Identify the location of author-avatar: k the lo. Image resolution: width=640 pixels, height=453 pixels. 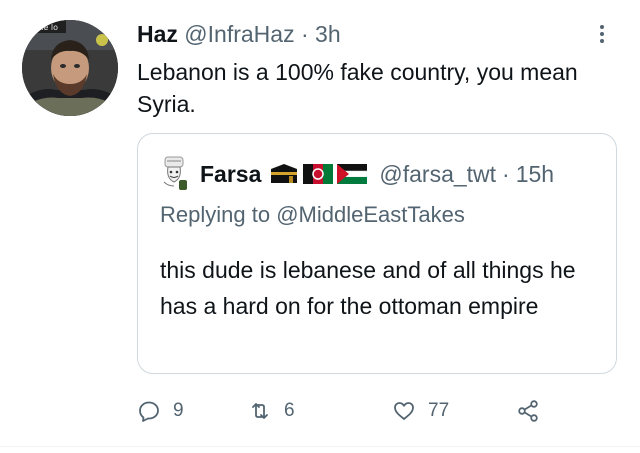
(70, 68).